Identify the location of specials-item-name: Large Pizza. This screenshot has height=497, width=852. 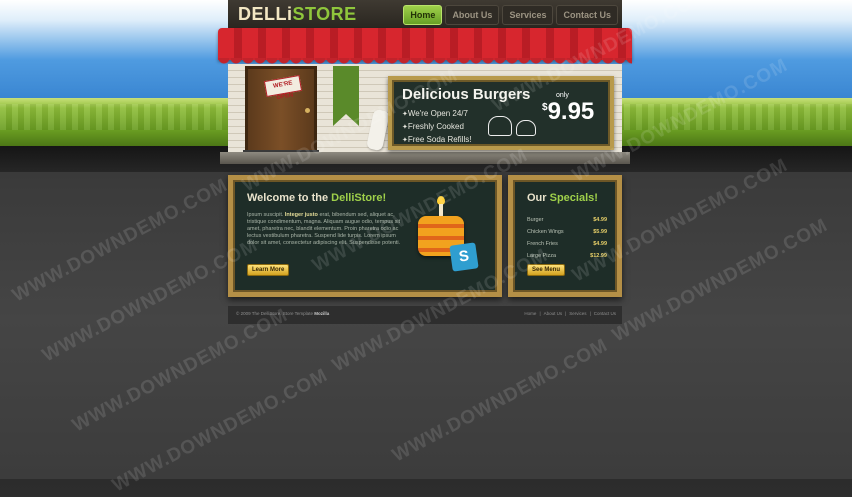
(542, 256).